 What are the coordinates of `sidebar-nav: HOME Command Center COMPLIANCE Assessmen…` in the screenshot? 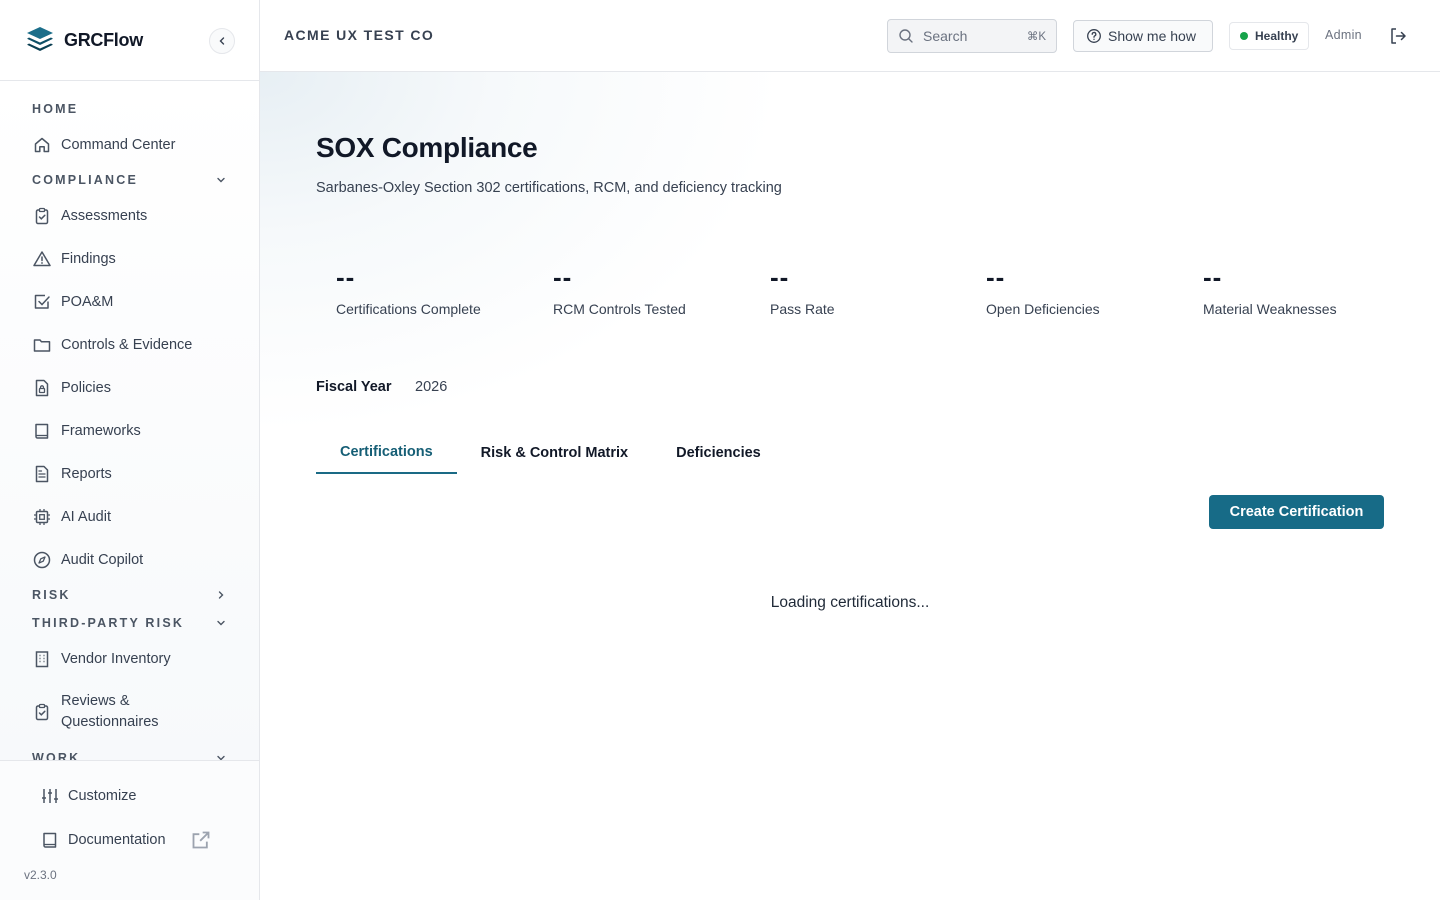 It's located at (129, 421).